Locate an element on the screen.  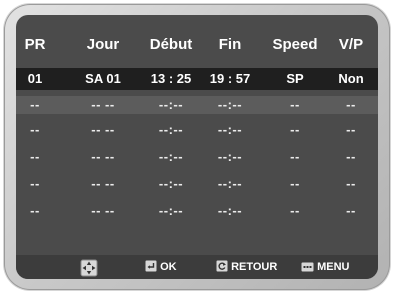
retour-key-hint: RETOUR is located at coordinates (246, 267).